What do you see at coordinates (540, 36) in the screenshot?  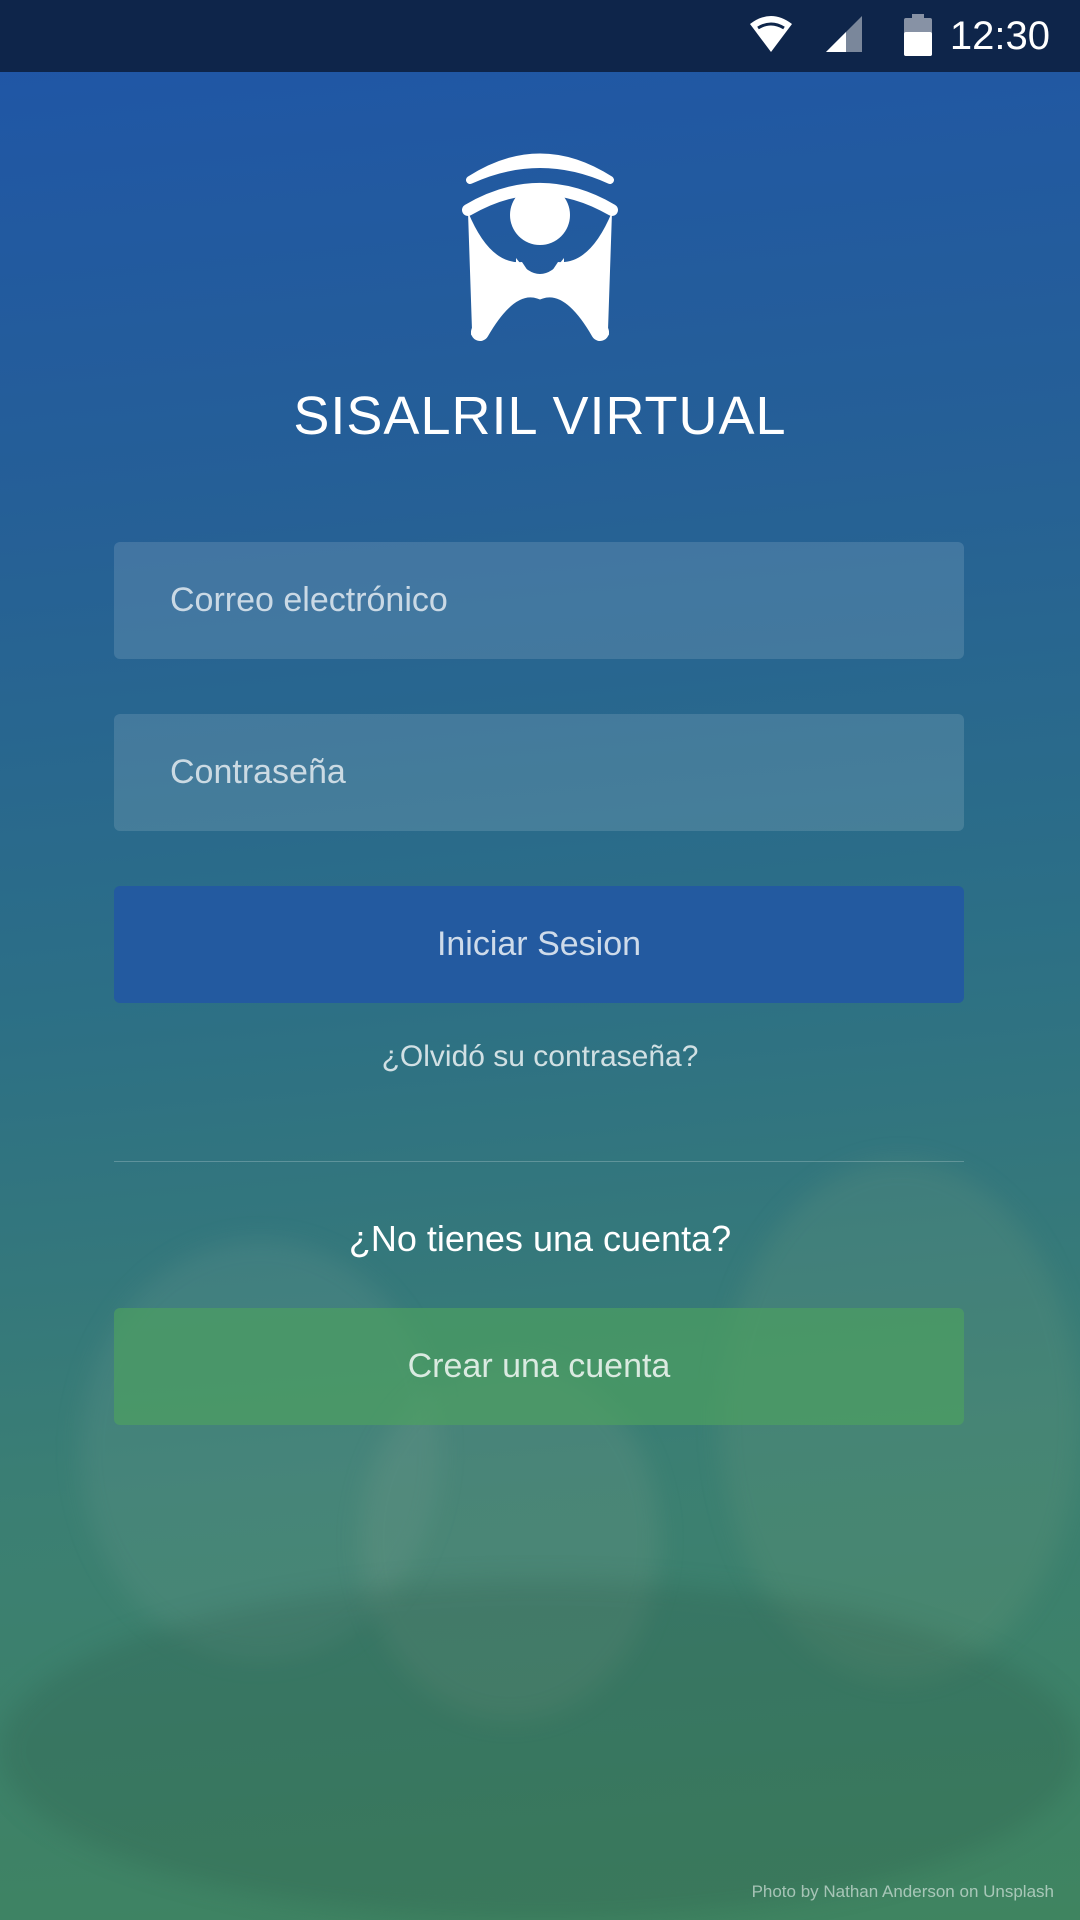 I see `status-bar: 12:30` at bounding box center [540, 36].